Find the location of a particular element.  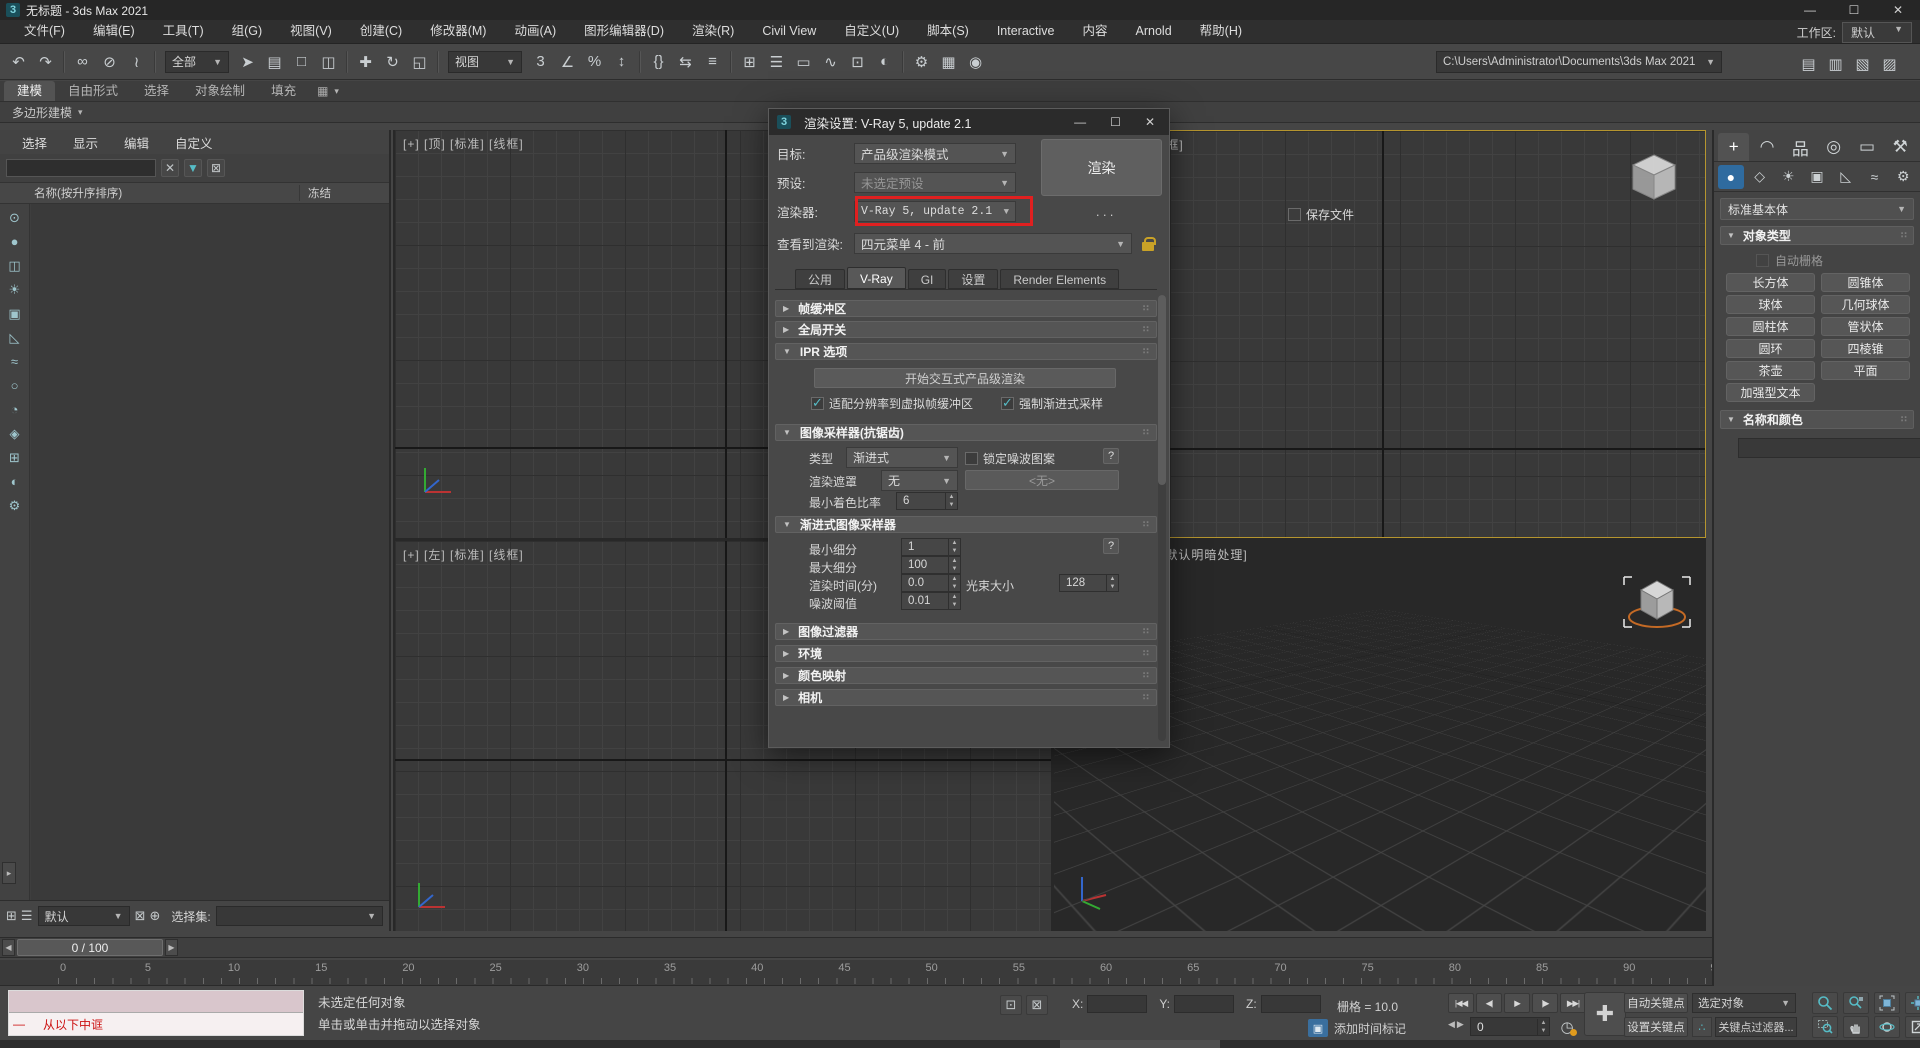

mirror-icon: ⇆ is located at coordinates (685, 61).